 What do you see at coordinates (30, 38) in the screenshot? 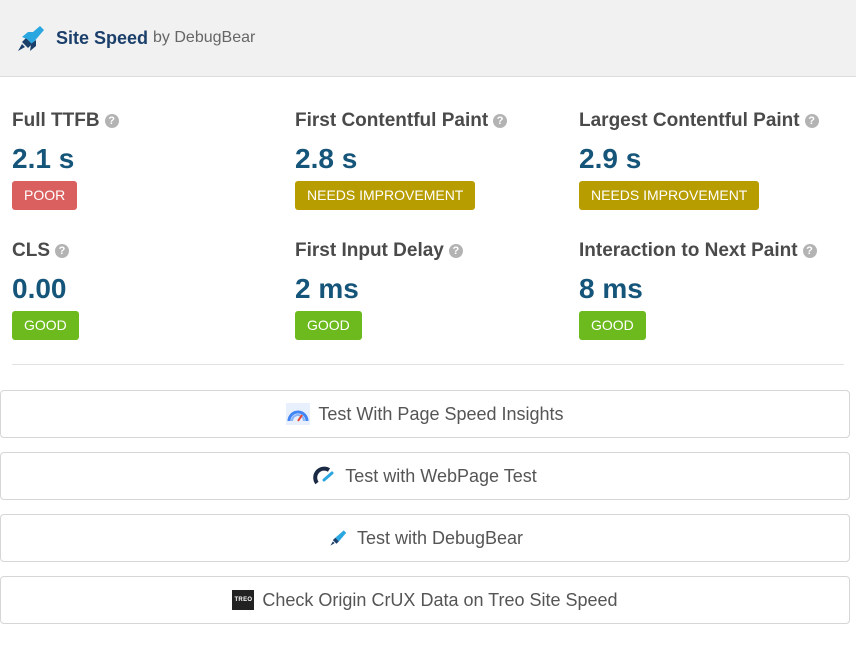
I see `debugbear-logo-icon` at bounding box center [30, 38].